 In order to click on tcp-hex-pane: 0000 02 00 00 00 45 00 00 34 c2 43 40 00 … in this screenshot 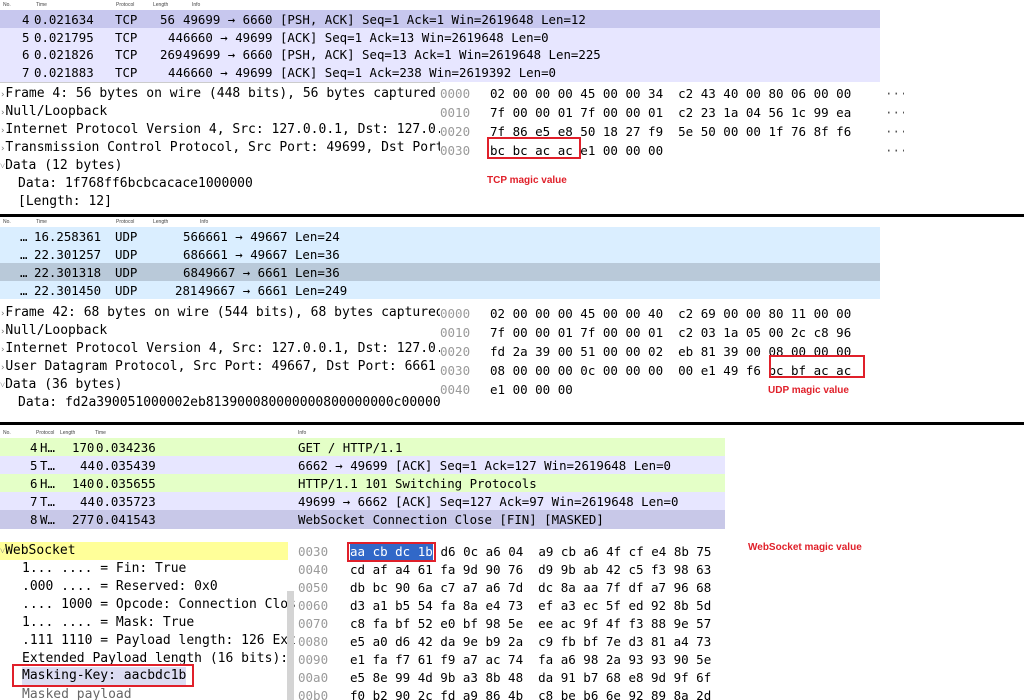, I will do `click(672, 136)`.